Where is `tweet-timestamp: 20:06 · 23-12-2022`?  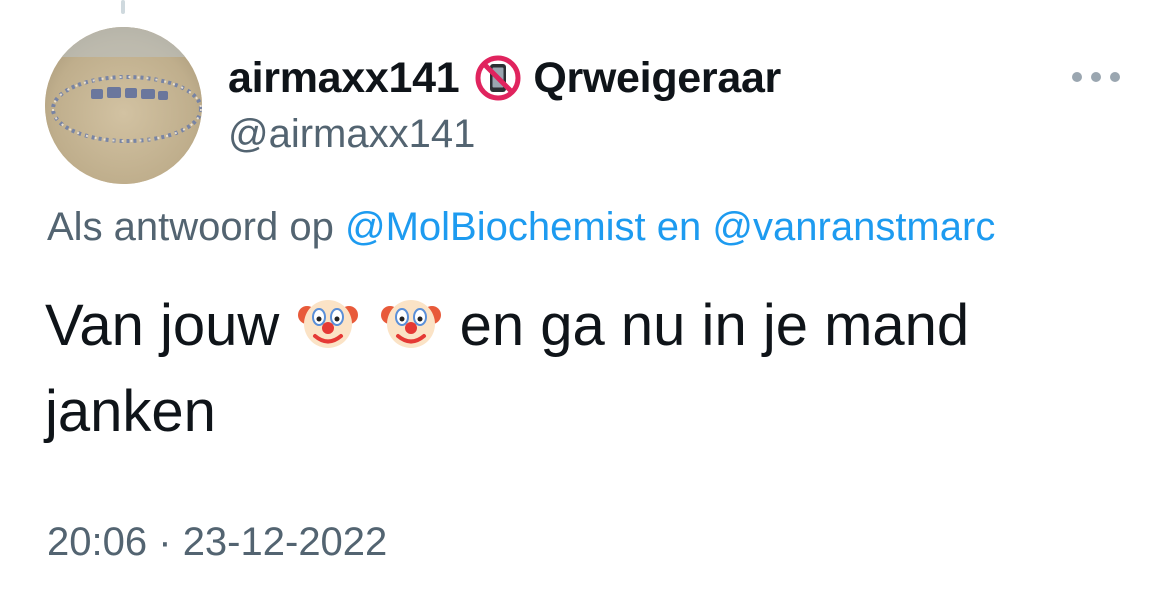
tweet-timestamp: 20:06 · 23-12-2022 is located at coordinates (217, 542).